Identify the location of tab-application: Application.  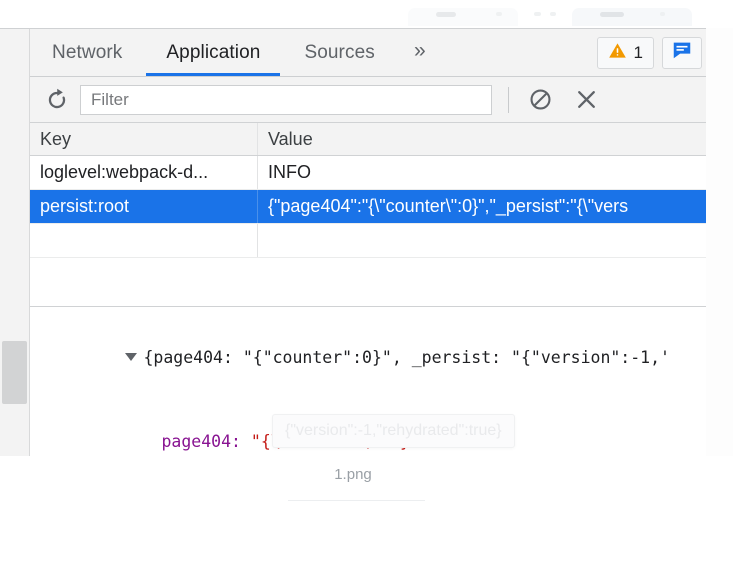
(213, 52).